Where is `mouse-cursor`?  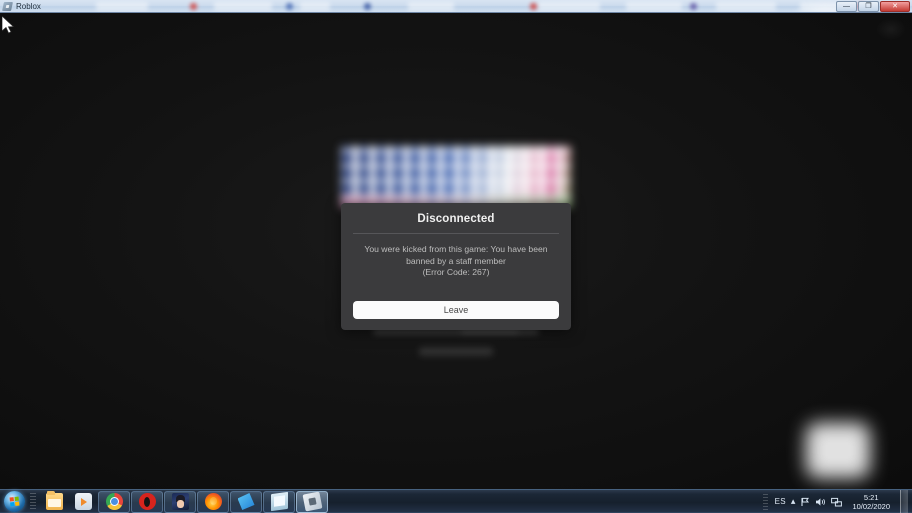 mouse-cursor is located at coordinates (8, 25).